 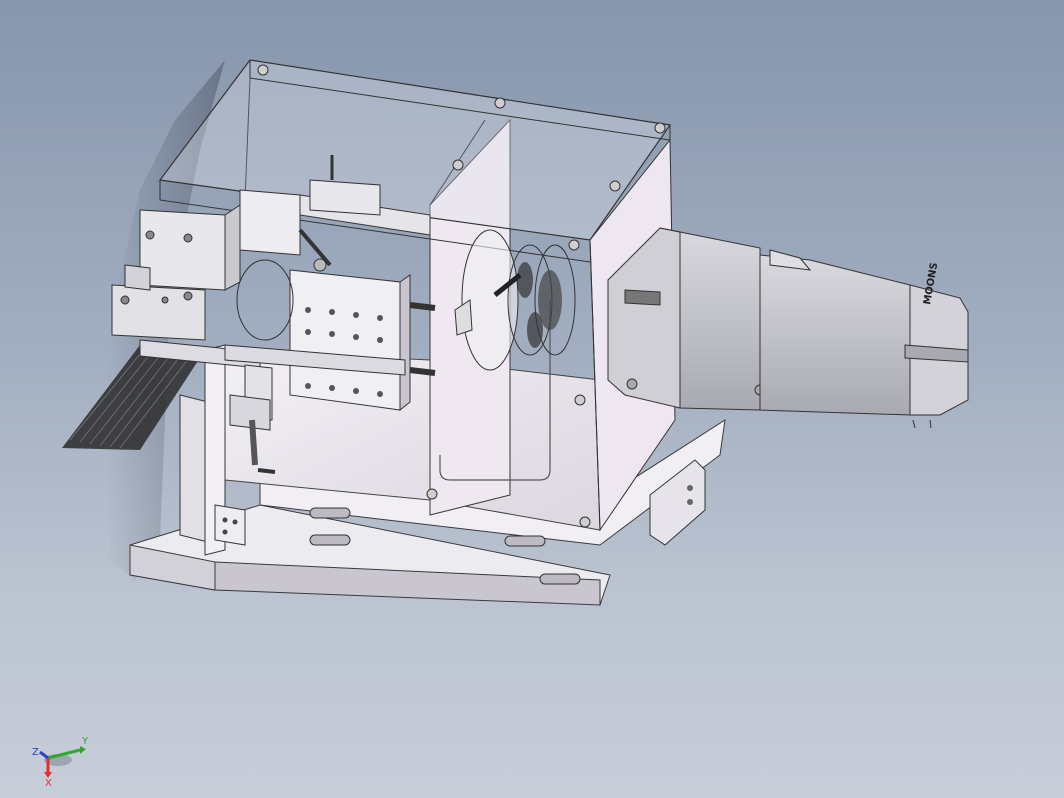 I want to click on stepper-motor: MOONS, so click(x=788, y=328).